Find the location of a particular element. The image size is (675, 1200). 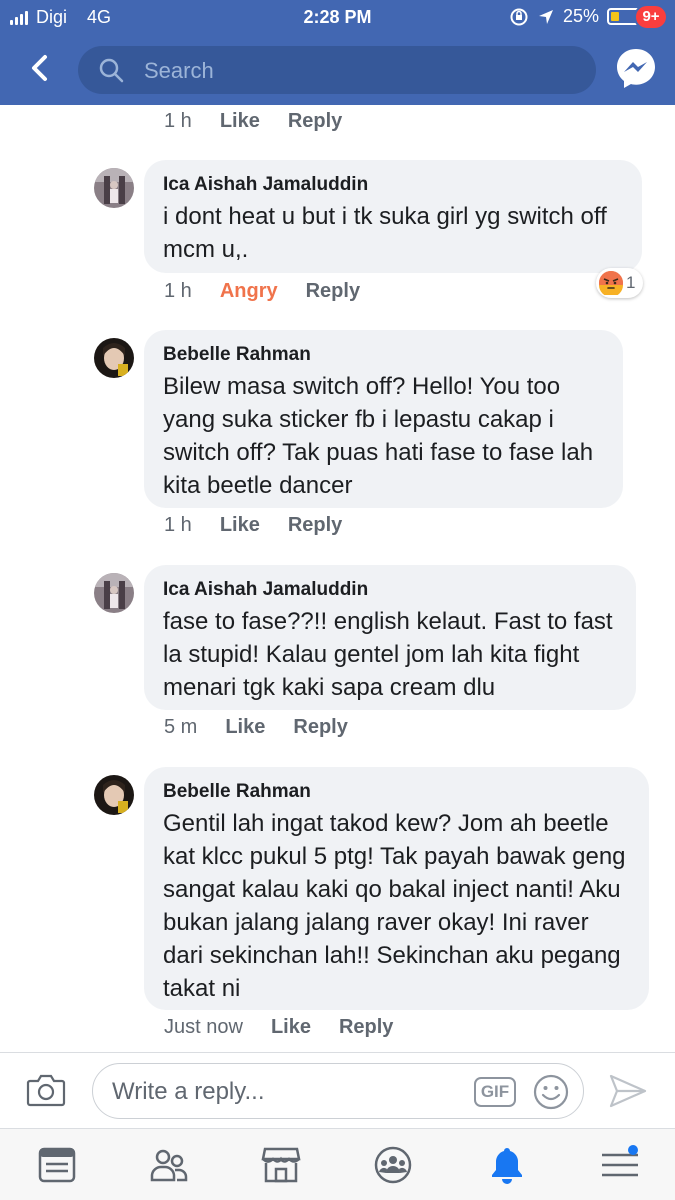

gif-button: GIF is located at coordinates (495, 1092).